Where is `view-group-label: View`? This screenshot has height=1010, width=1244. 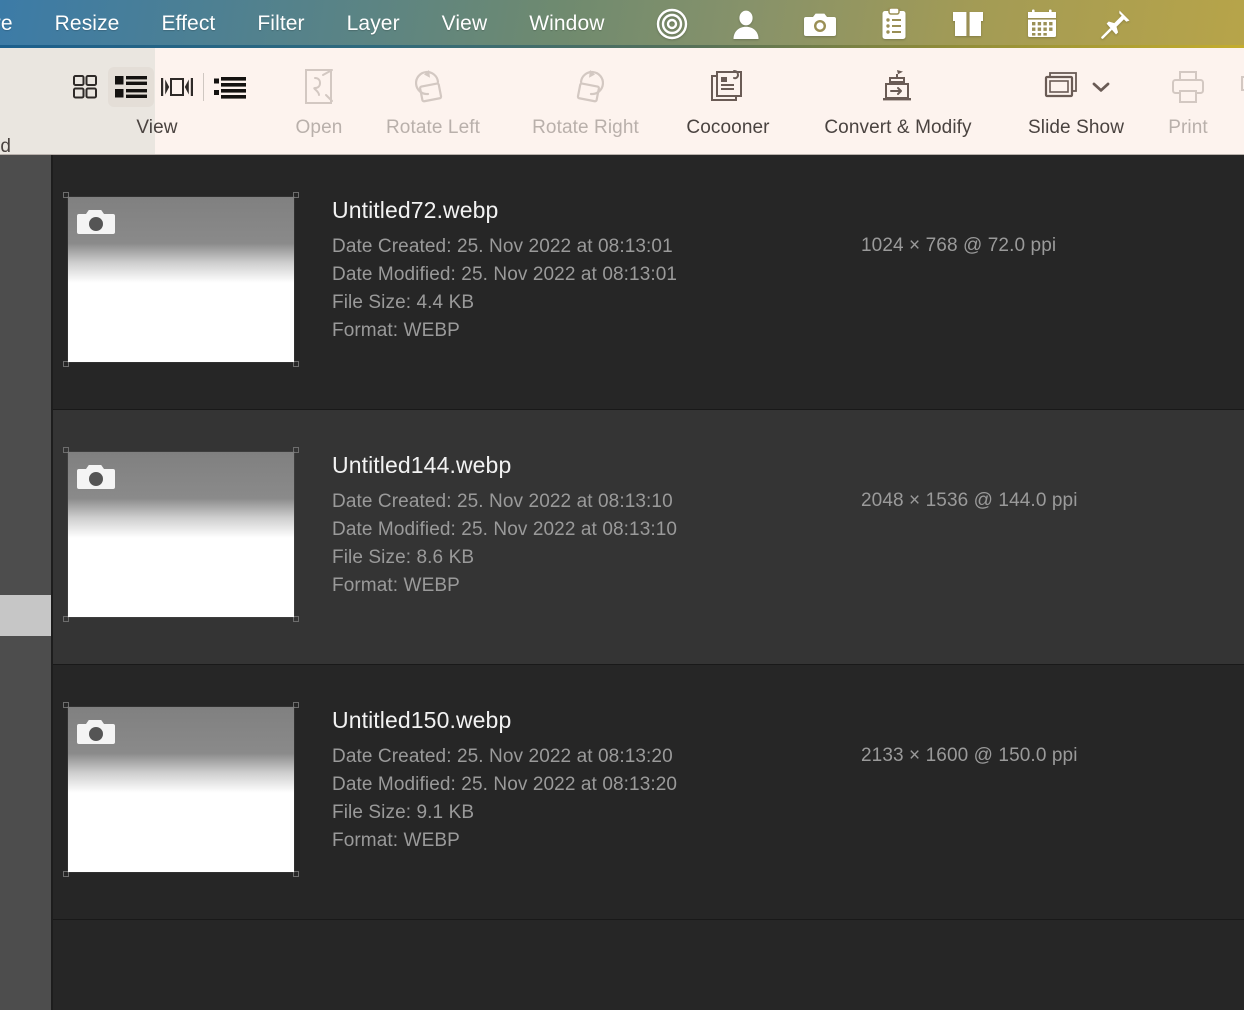 view-group-label: View is located at coordinates (157, 127).